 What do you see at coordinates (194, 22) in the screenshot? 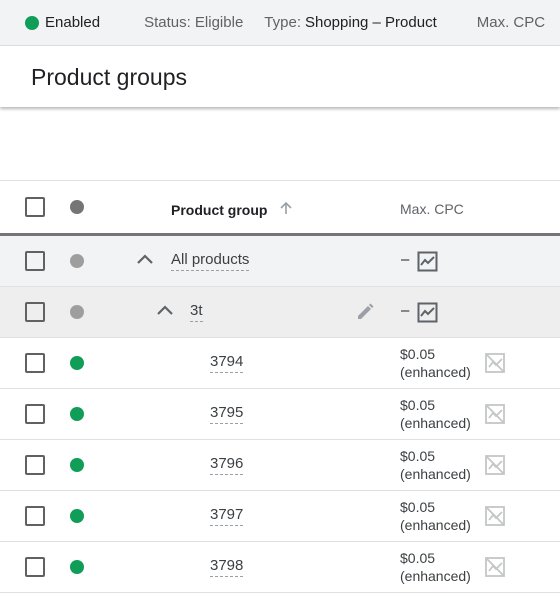
I see `eligibility-status: Status: Eligible` at bounding box center [194, 22].